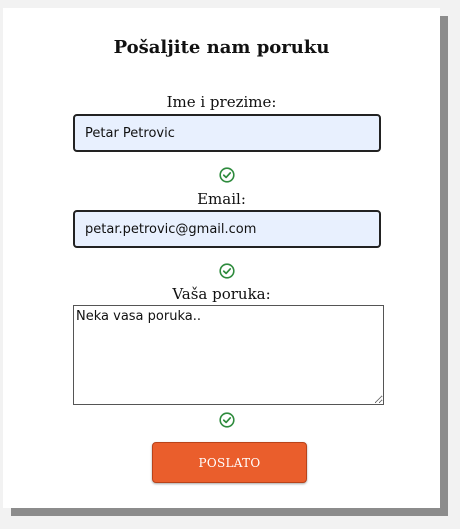  I want to click on message-textarea: Neka vasa poruka.., so click(228, 355).